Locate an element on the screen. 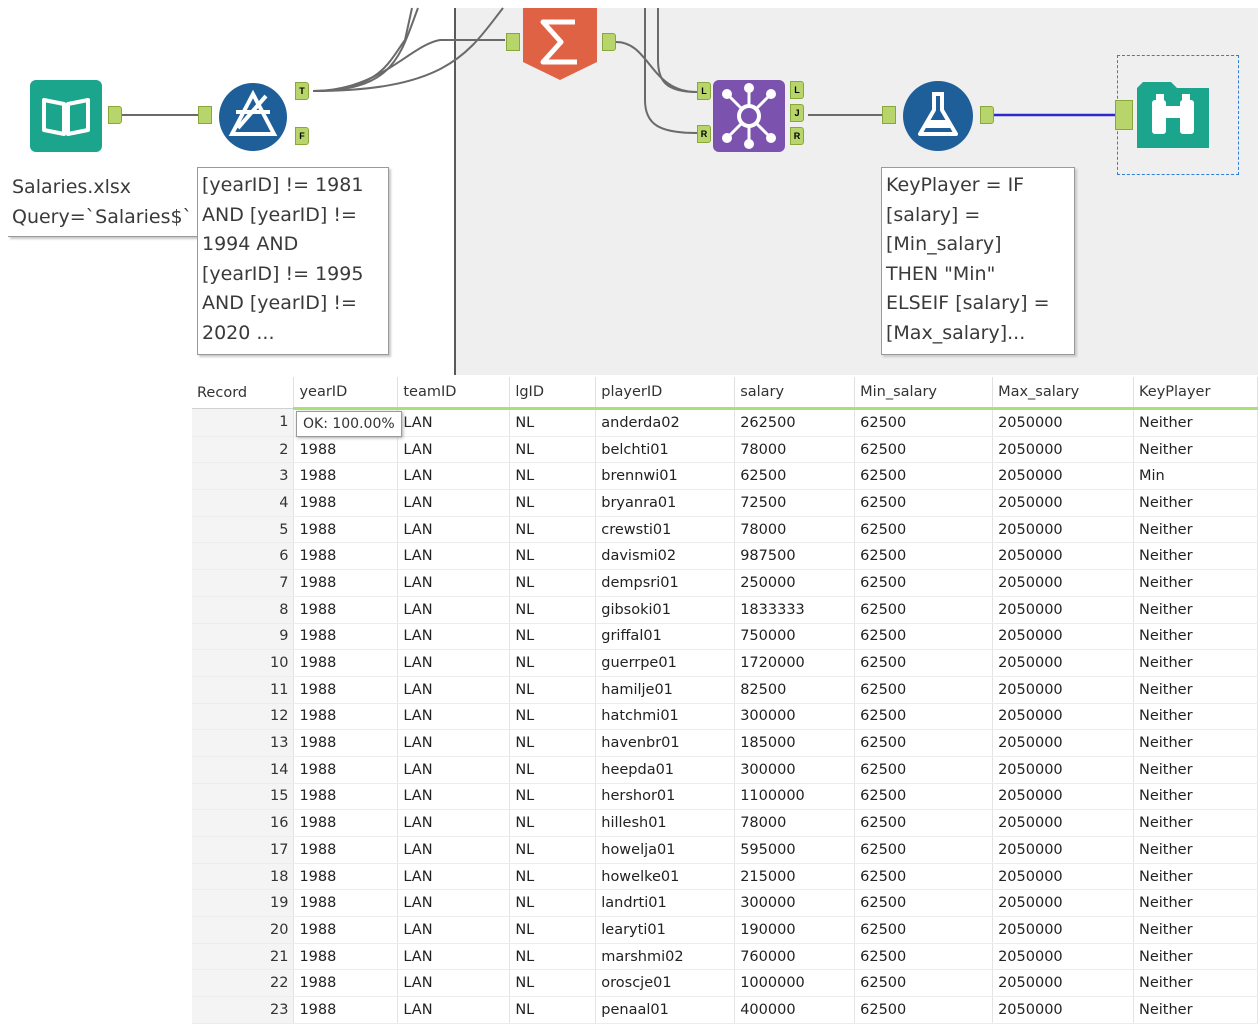 The image size is (1258, 1024). cell-playerid: oroscje01 is located at coordinates (665, 983).